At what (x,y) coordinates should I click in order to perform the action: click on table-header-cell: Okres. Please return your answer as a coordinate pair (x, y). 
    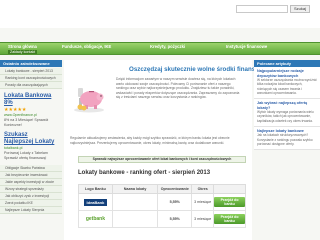
    Looking at the image, I should click on (203, 189).